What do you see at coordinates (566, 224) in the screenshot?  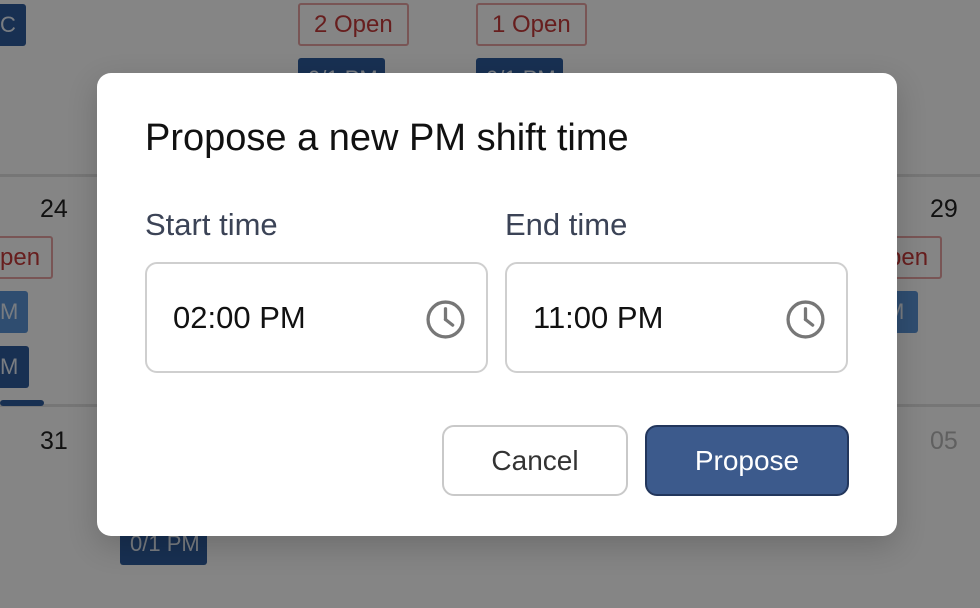 I see `end-time-label: End time` at bounding box center [566, 224].